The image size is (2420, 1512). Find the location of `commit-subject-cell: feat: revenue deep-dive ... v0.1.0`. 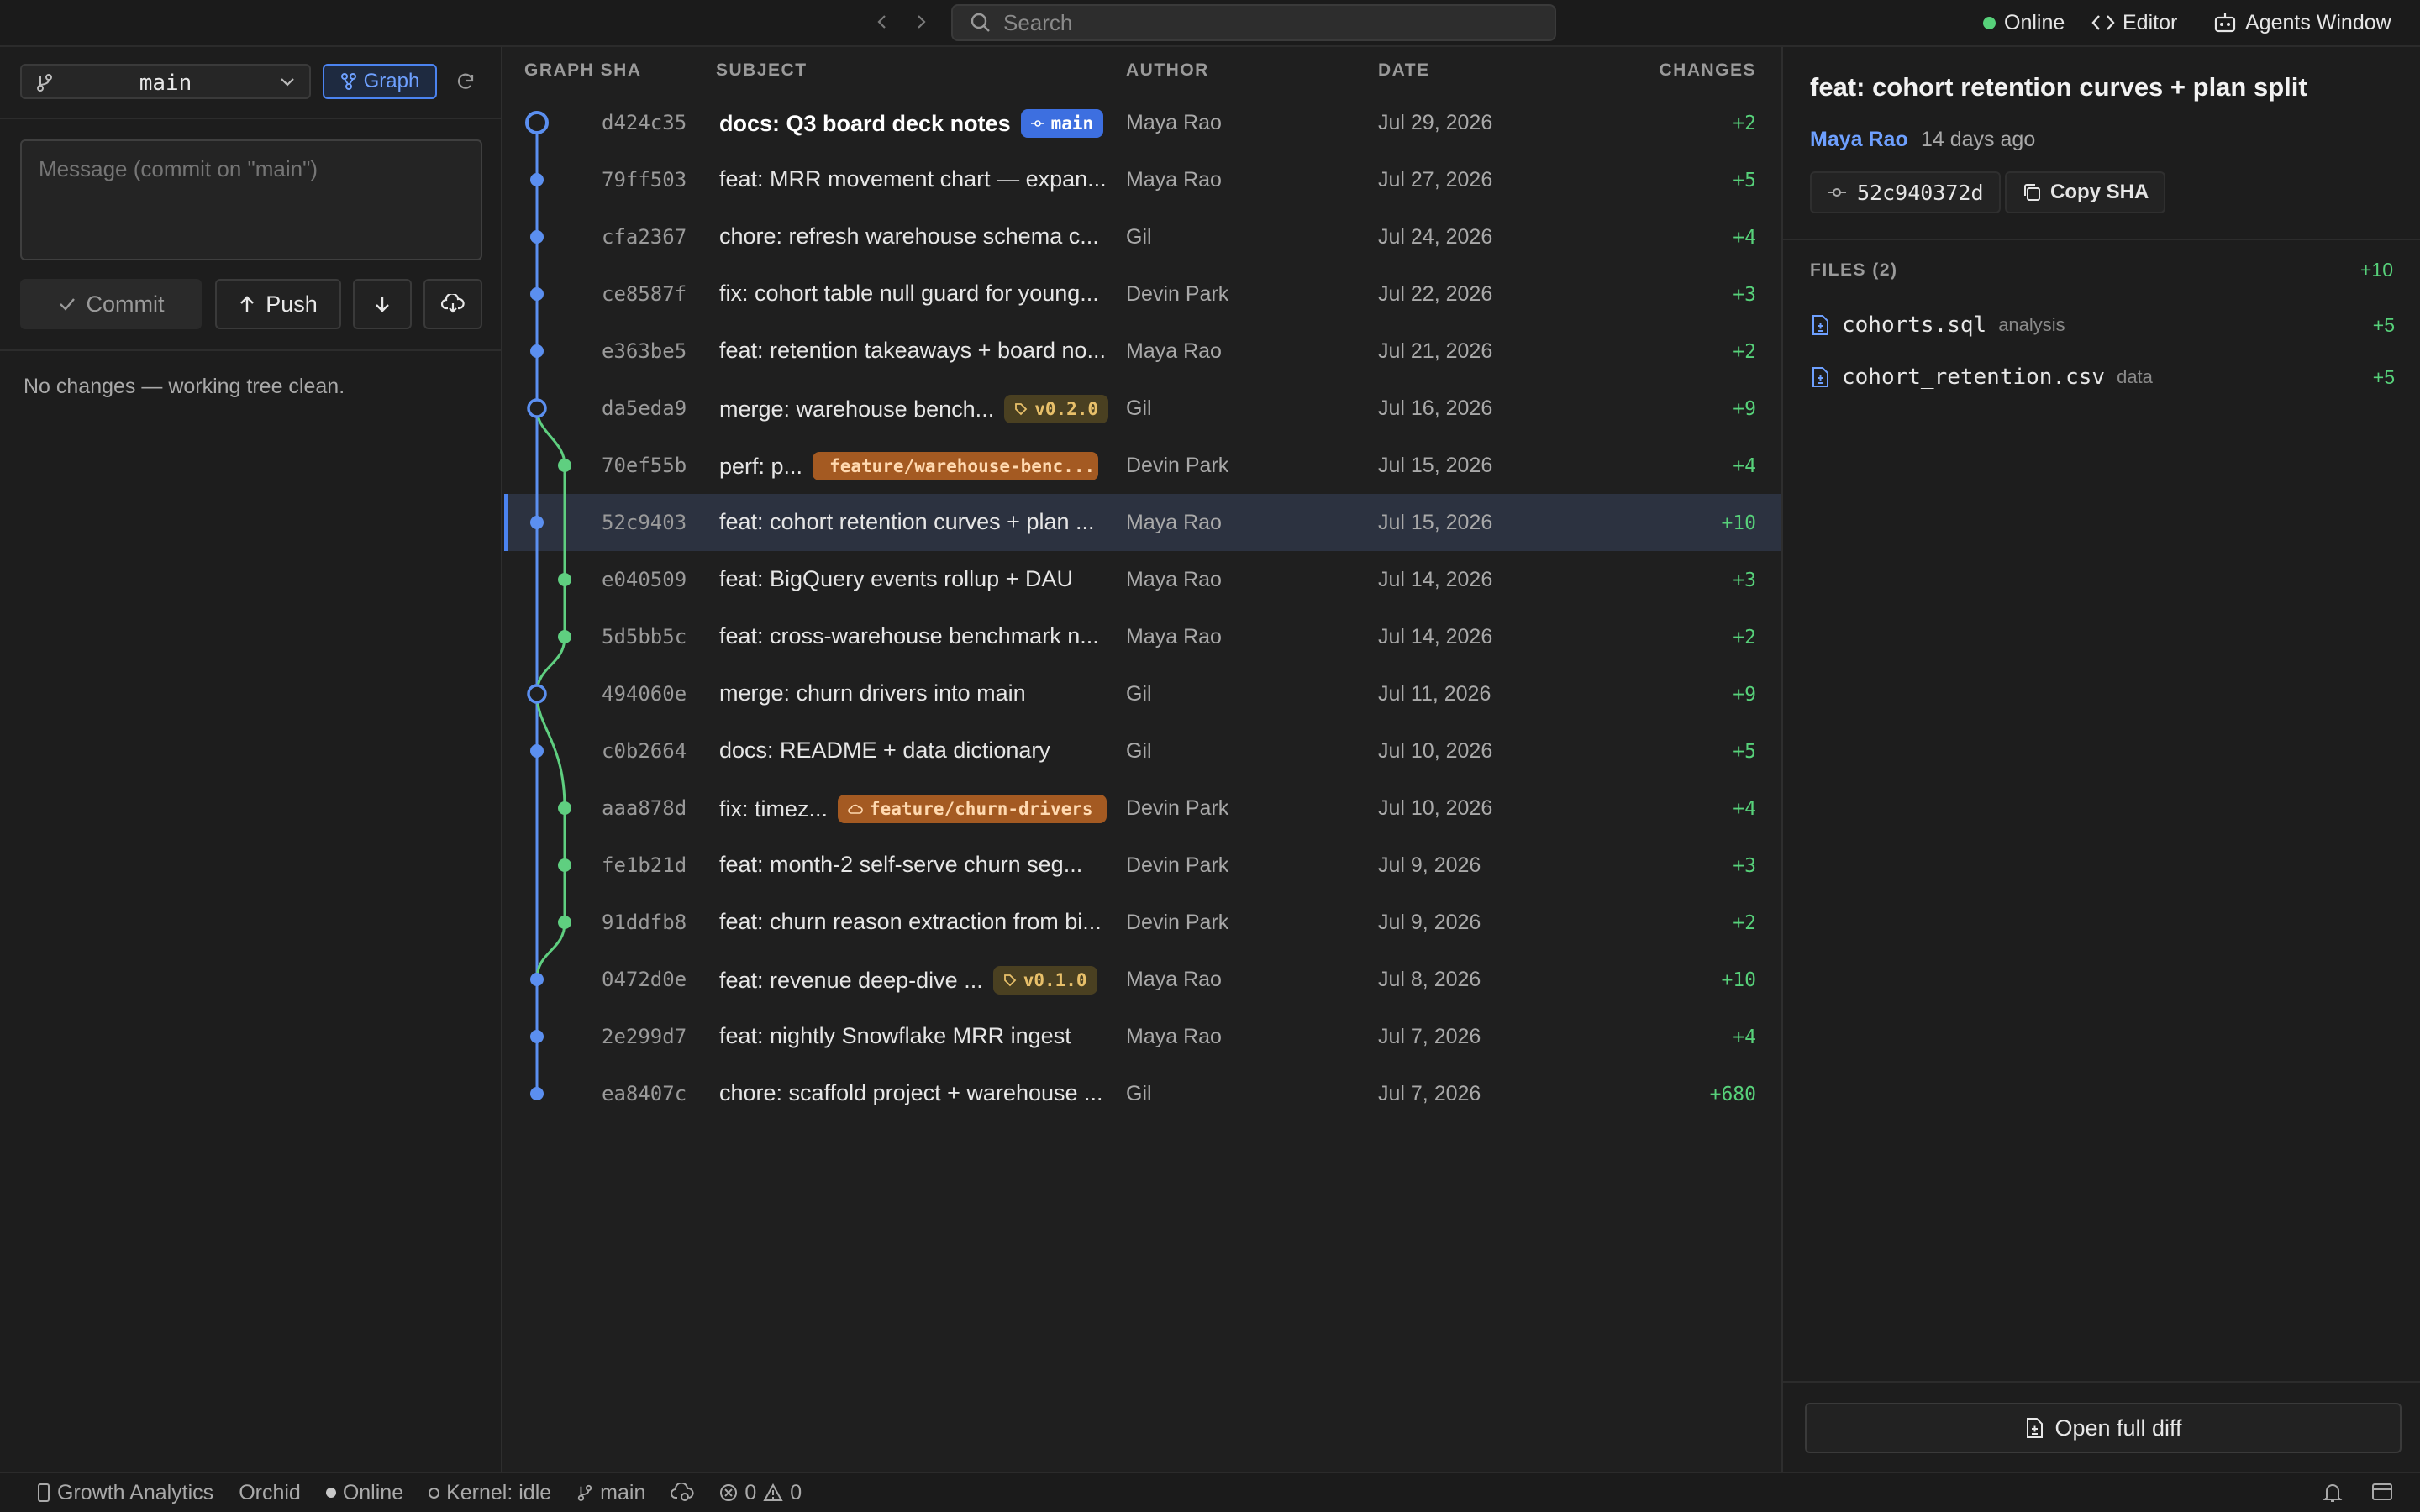

commit-subject-cell: feat: revenue deep-dive ... v0.1.0 is located at coordinates (916, 980).